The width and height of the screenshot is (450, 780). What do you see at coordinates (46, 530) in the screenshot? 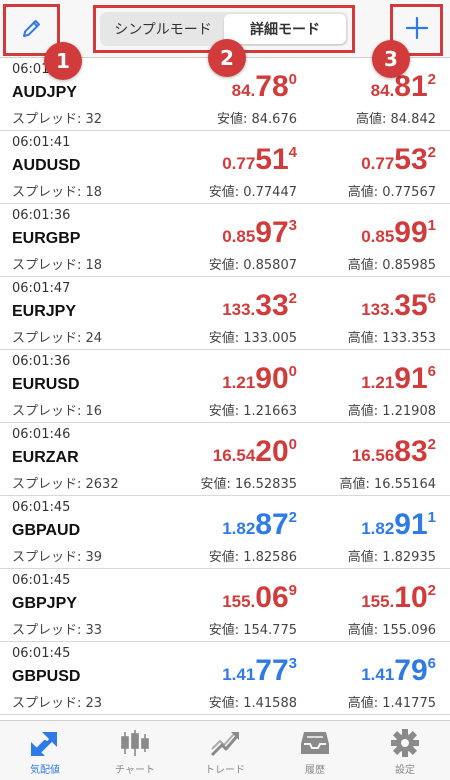
I see `quote-symbol: GBPAUD` at bounding box center [46, 530].